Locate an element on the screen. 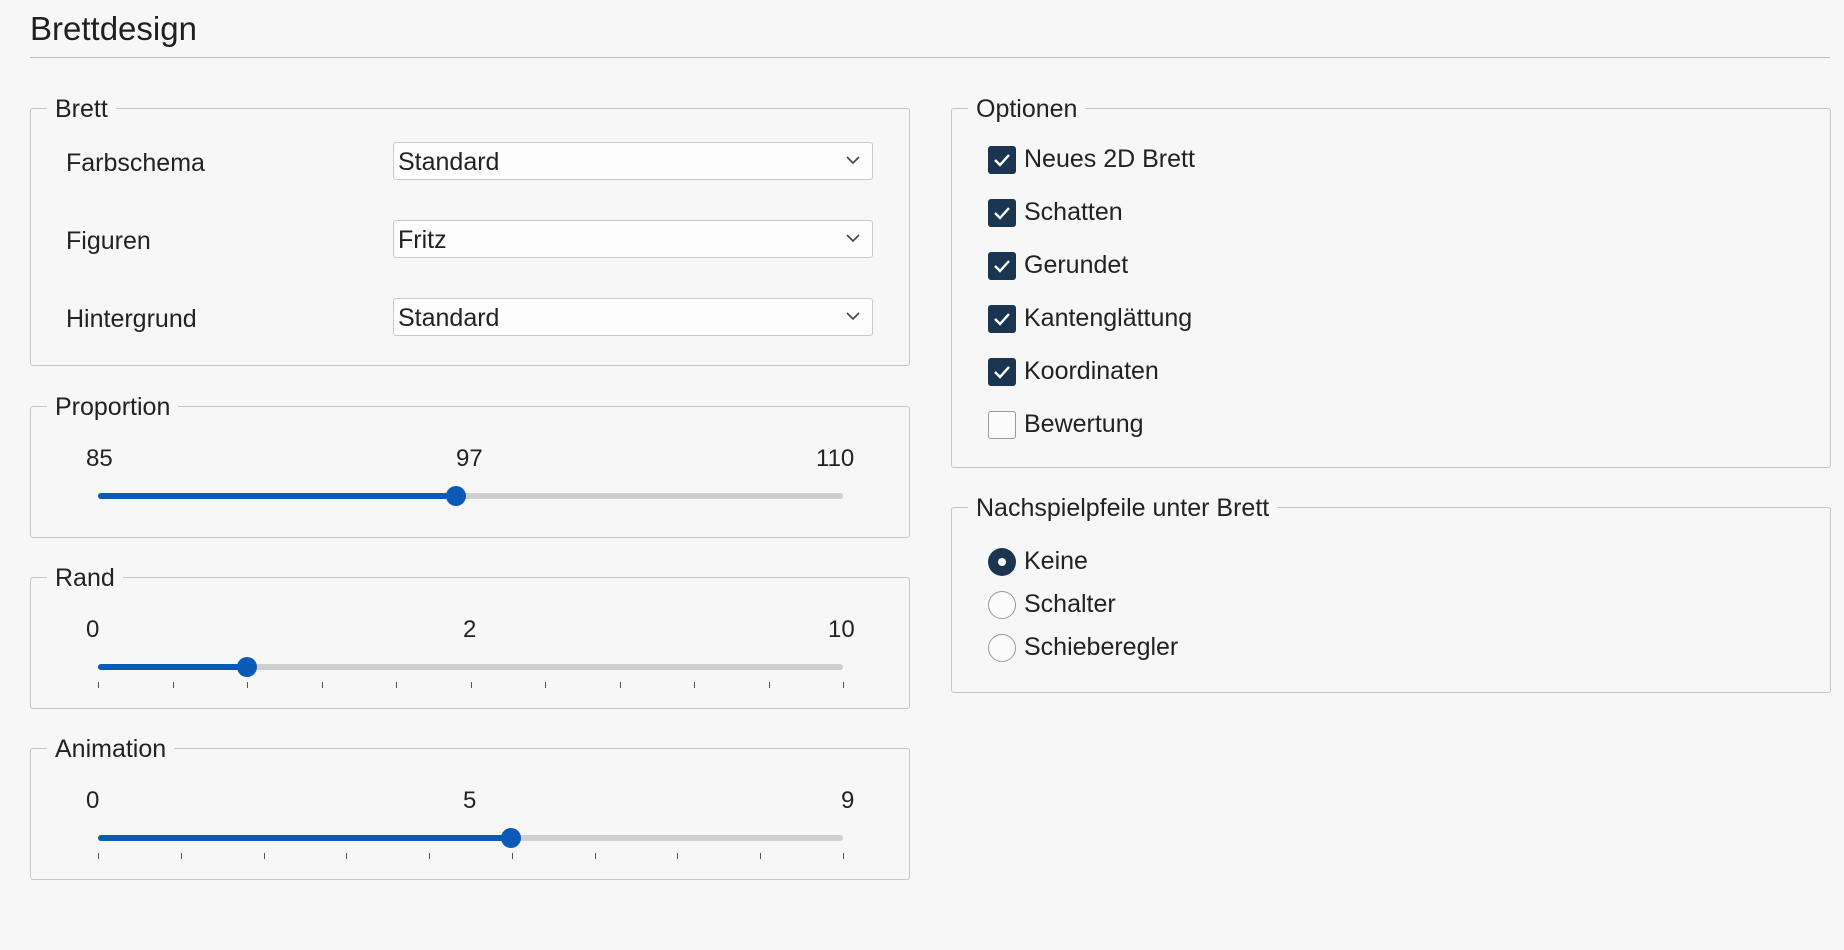 This screenshot has width=1844, height=950. border-slider-thumb is located at coordinates (247, 667).